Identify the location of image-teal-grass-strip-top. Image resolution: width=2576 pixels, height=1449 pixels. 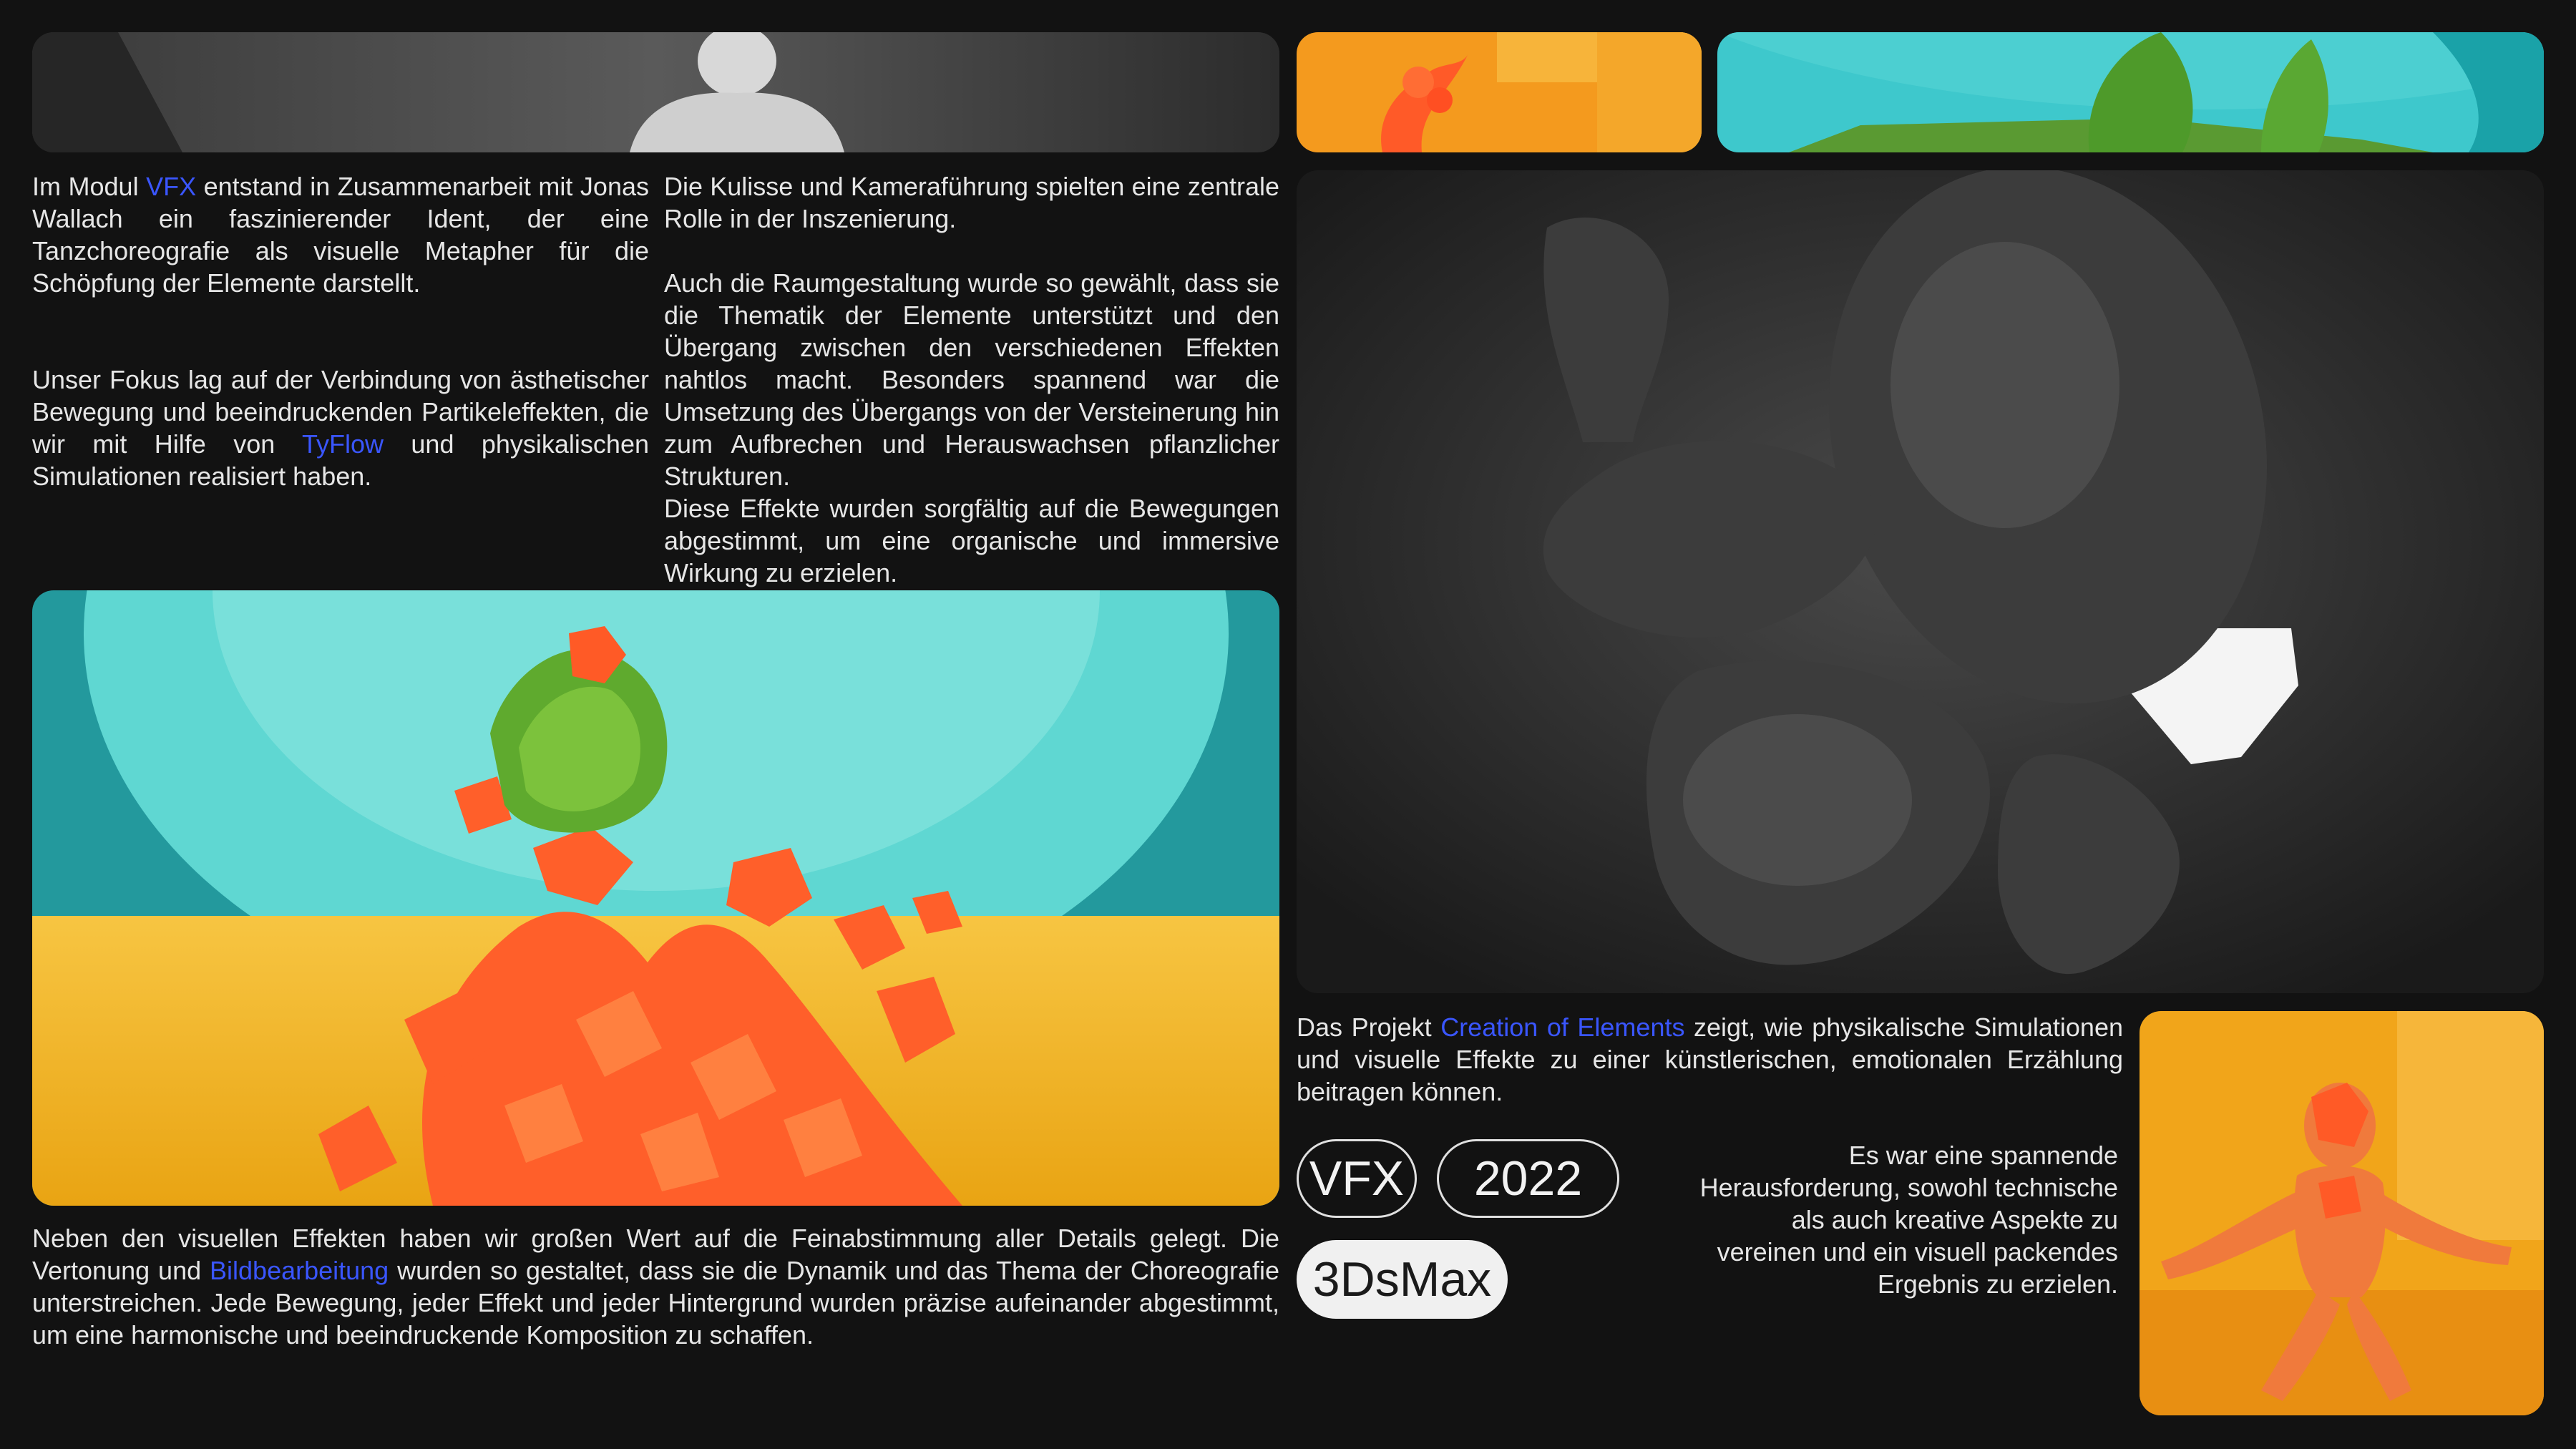
(2130, 92).